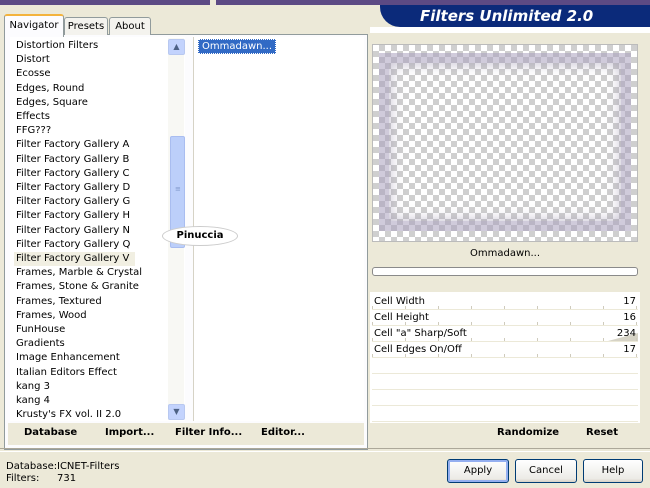 This screenshot has height=488, width=650. I want to click on progress-bar, so click(505, 271).